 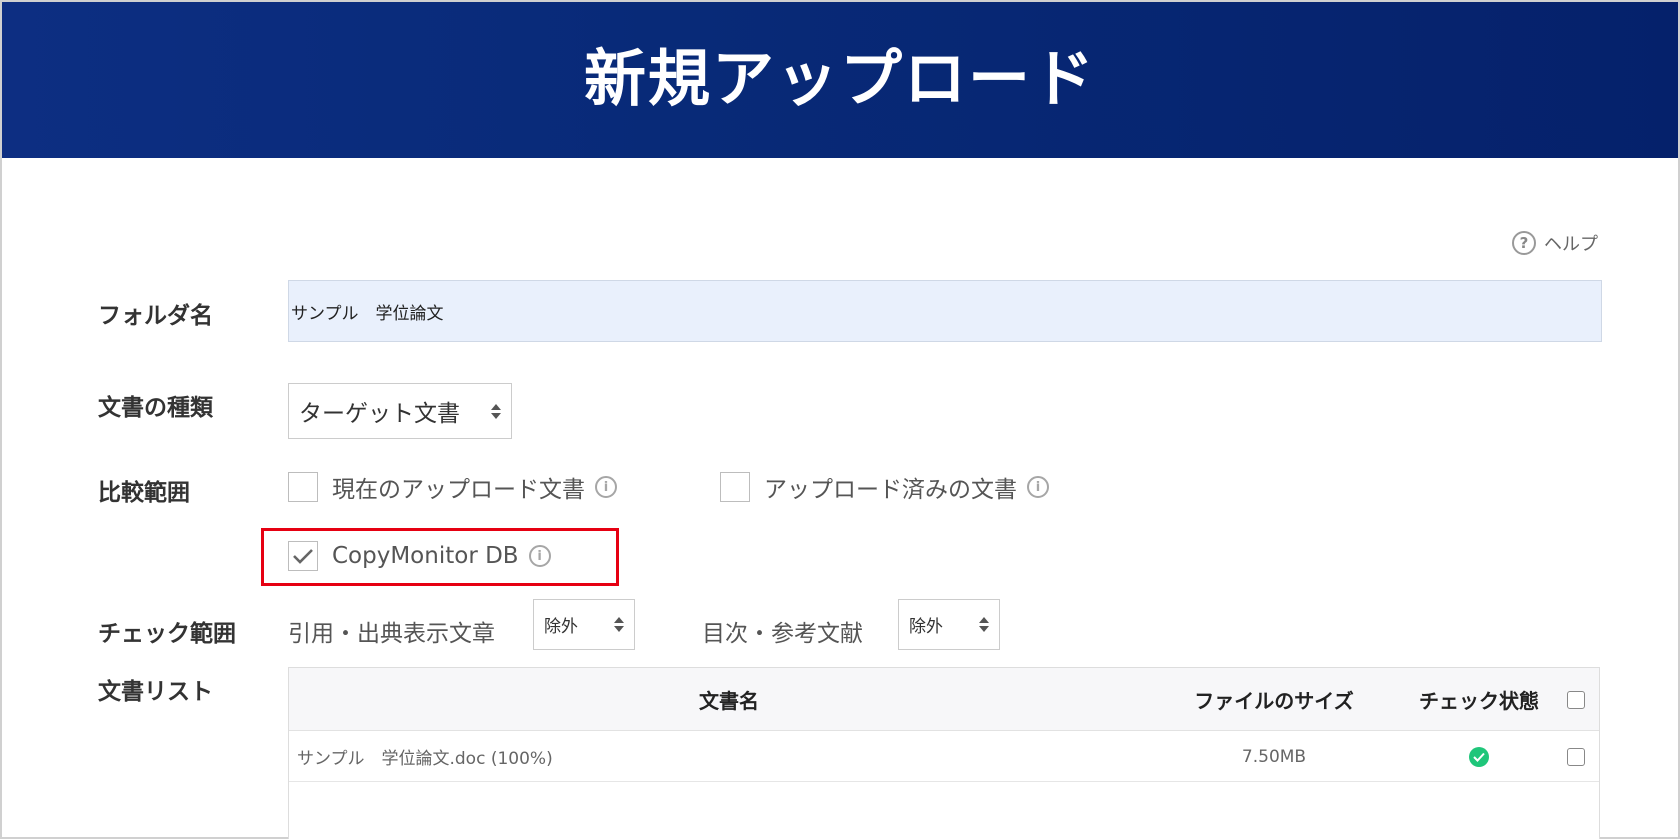 I want to click on toc-label: 目次・参考文献, so click(x=782, y=634).